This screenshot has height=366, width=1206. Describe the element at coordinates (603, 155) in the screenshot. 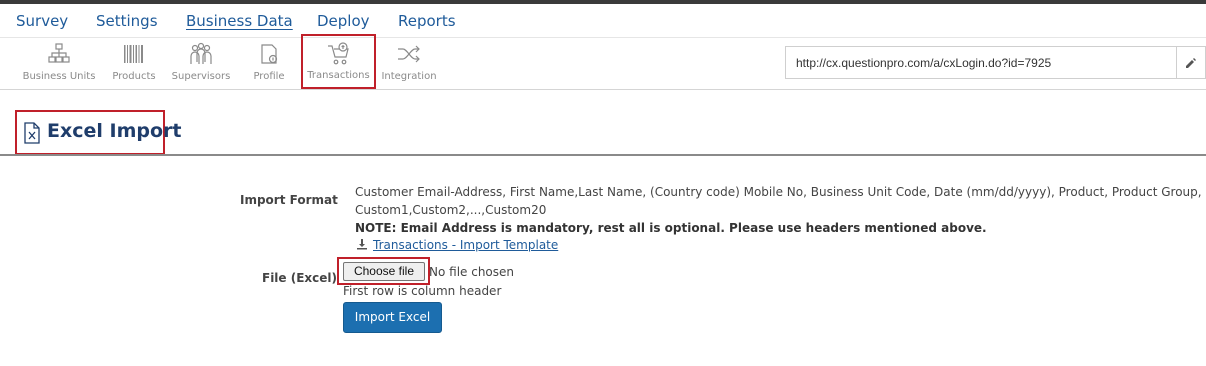

I see `heading-divider` at that location.